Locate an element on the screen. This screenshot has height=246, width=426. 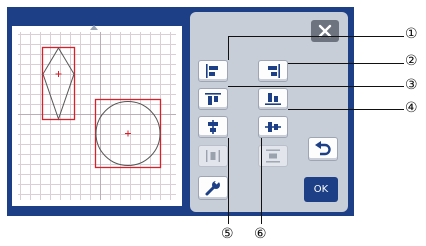
align-center-vertical-button is located at coordinates (273, 127).